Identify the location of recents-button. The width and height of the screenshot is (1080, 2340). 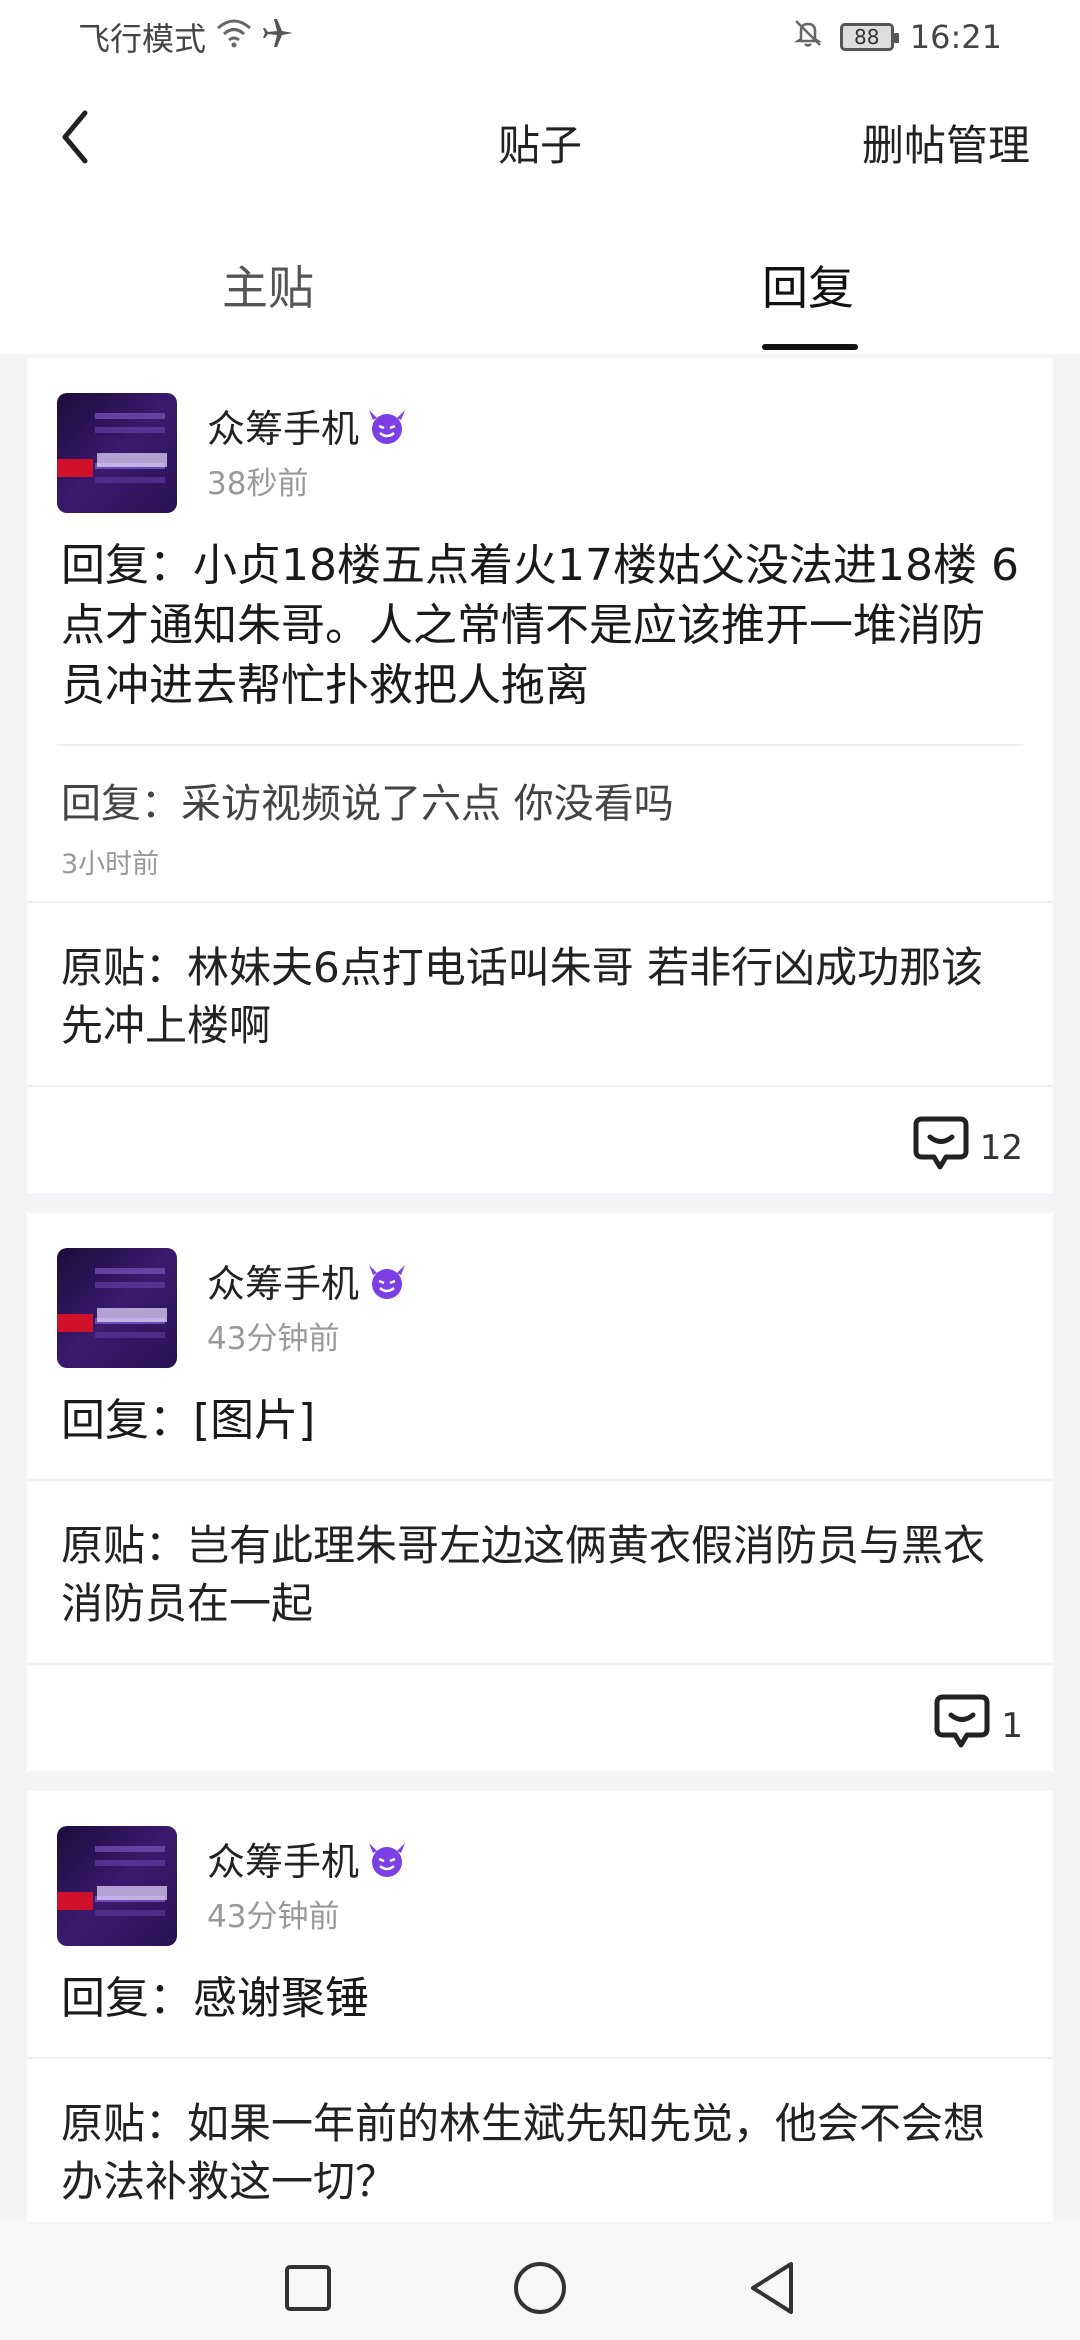
(308, 2290).